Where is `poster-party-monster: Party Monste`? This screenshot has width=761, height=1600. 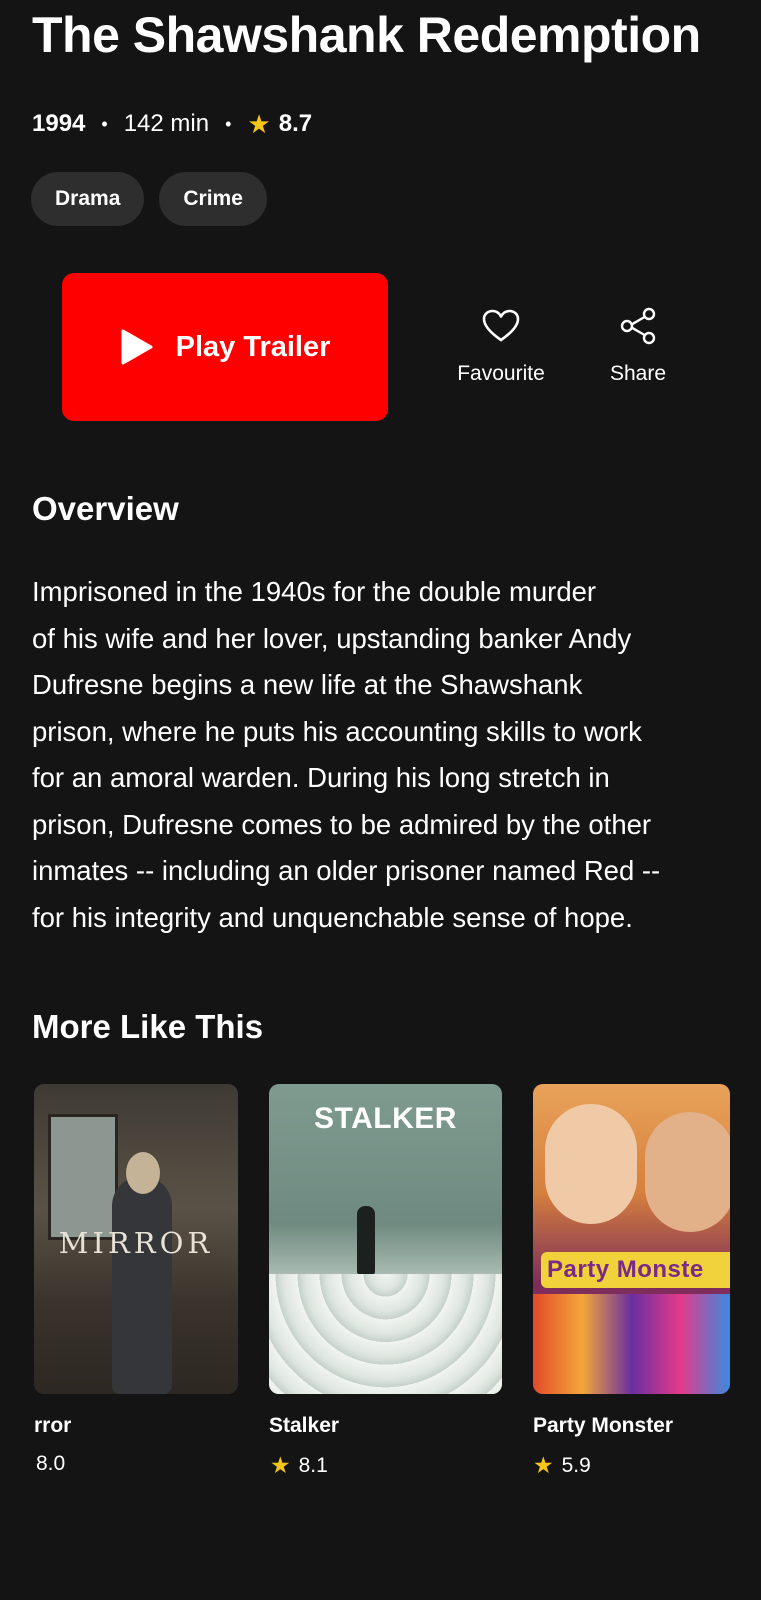 poster-party-monster: Party Monste is located at coordinates (631, 1239).